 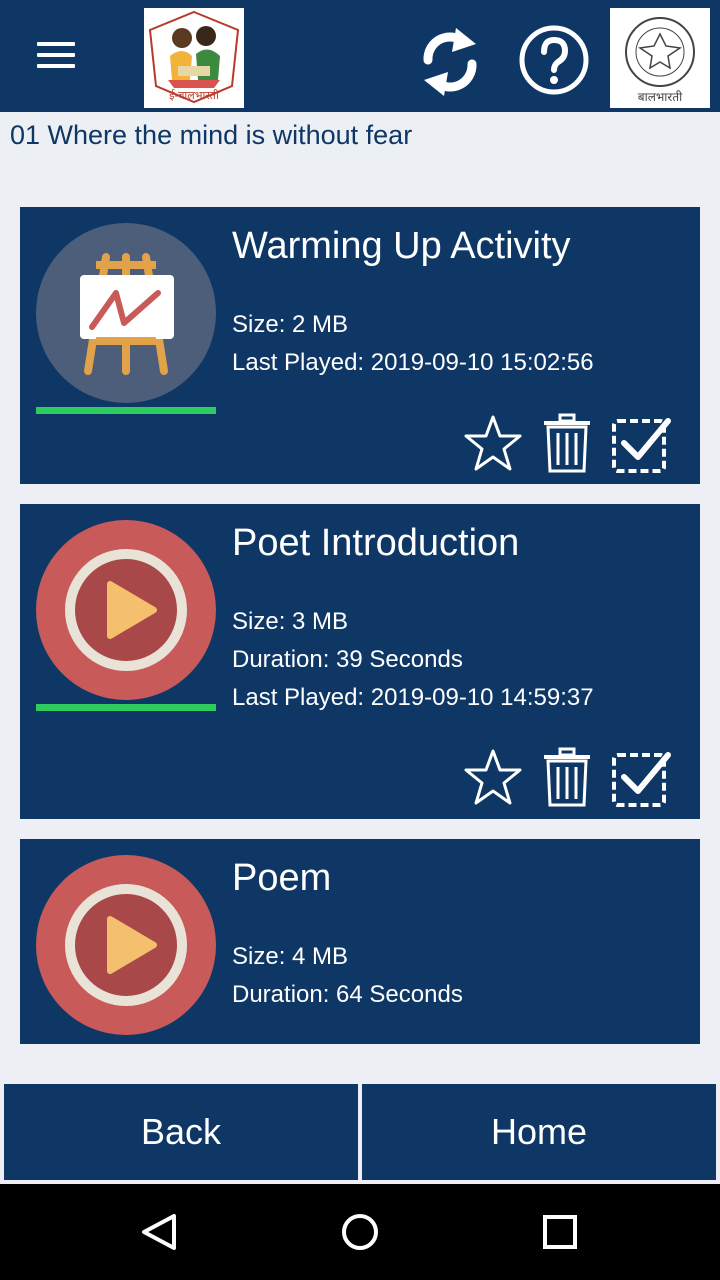 I want to click on item-duration: Duration: 39 Seconds, so click(x=347, y=659).